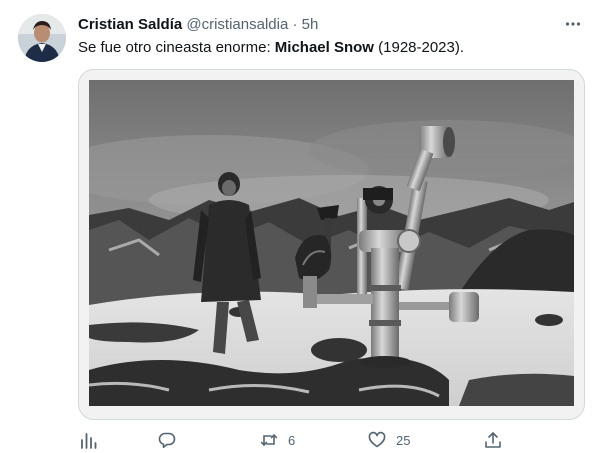 This screenshot has height=453, width=605. Describe the element at coordinates (324, 47) in the screenshot. I see `tweet-text-name: Michael Snow` at that location.